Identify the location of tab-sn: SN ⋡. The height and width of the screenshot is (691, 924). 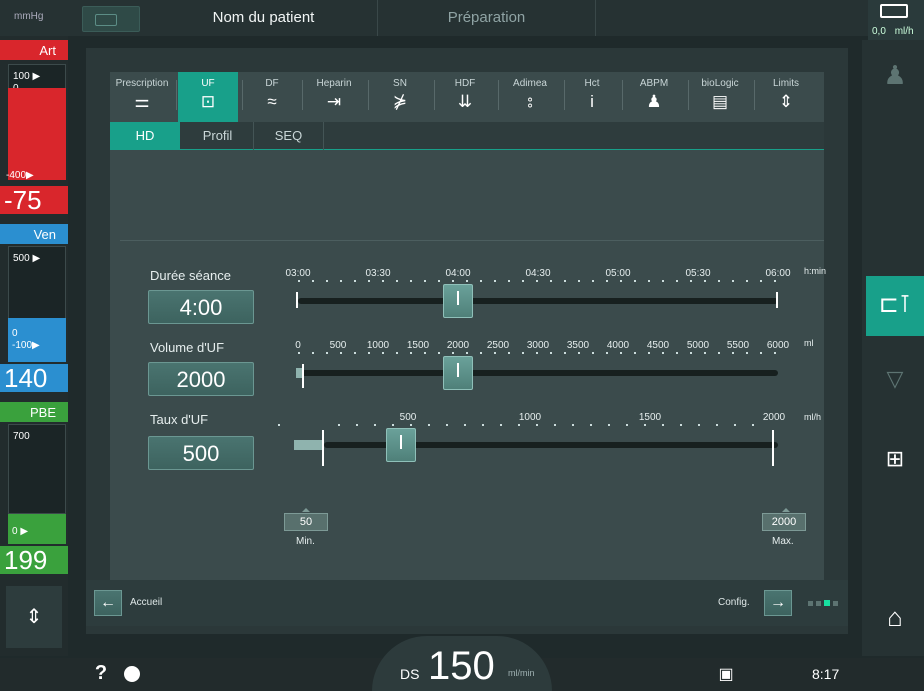
(400, 97).